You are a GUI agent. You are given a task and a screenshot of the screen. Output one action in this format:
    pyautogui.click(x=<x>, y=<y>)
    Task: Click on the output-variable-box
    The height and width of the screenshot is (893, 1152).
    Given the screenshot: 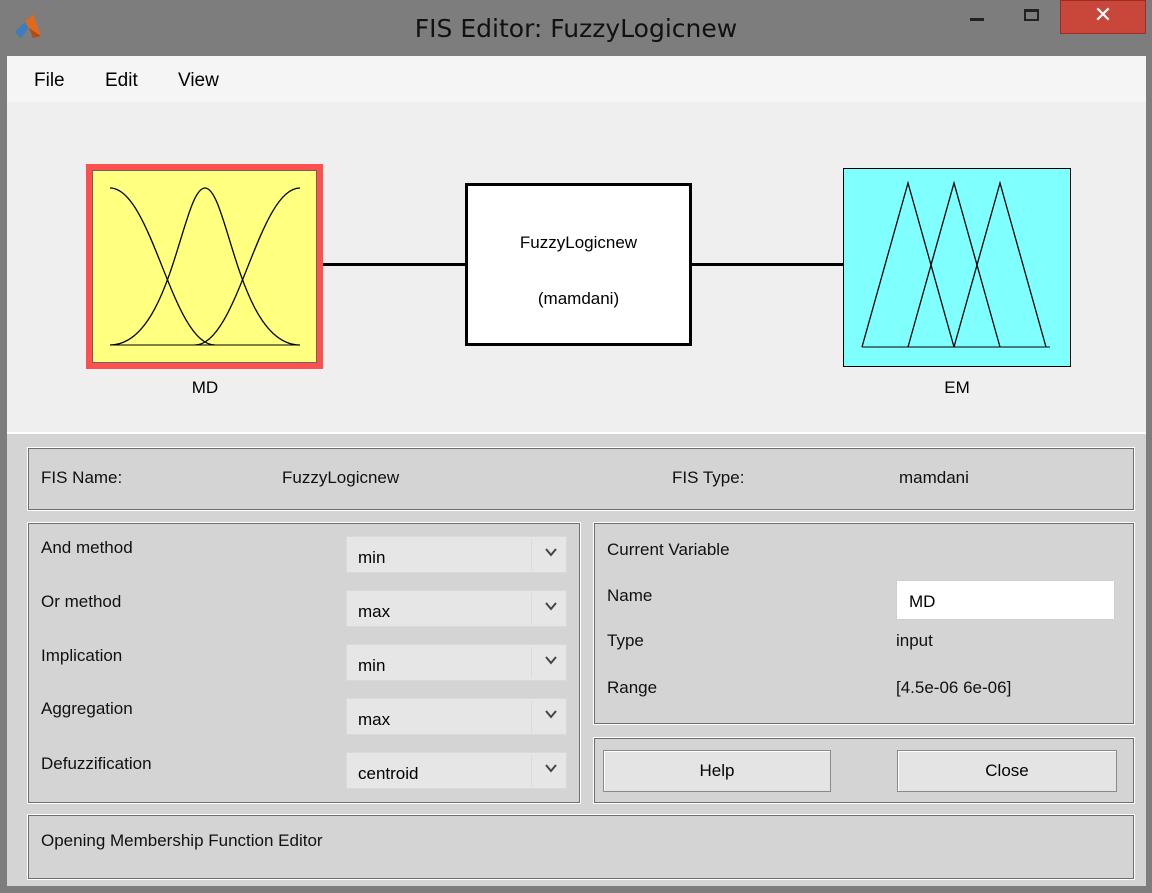 What is the action you would take?
    pyautogui.click(x=957, y=267)
    